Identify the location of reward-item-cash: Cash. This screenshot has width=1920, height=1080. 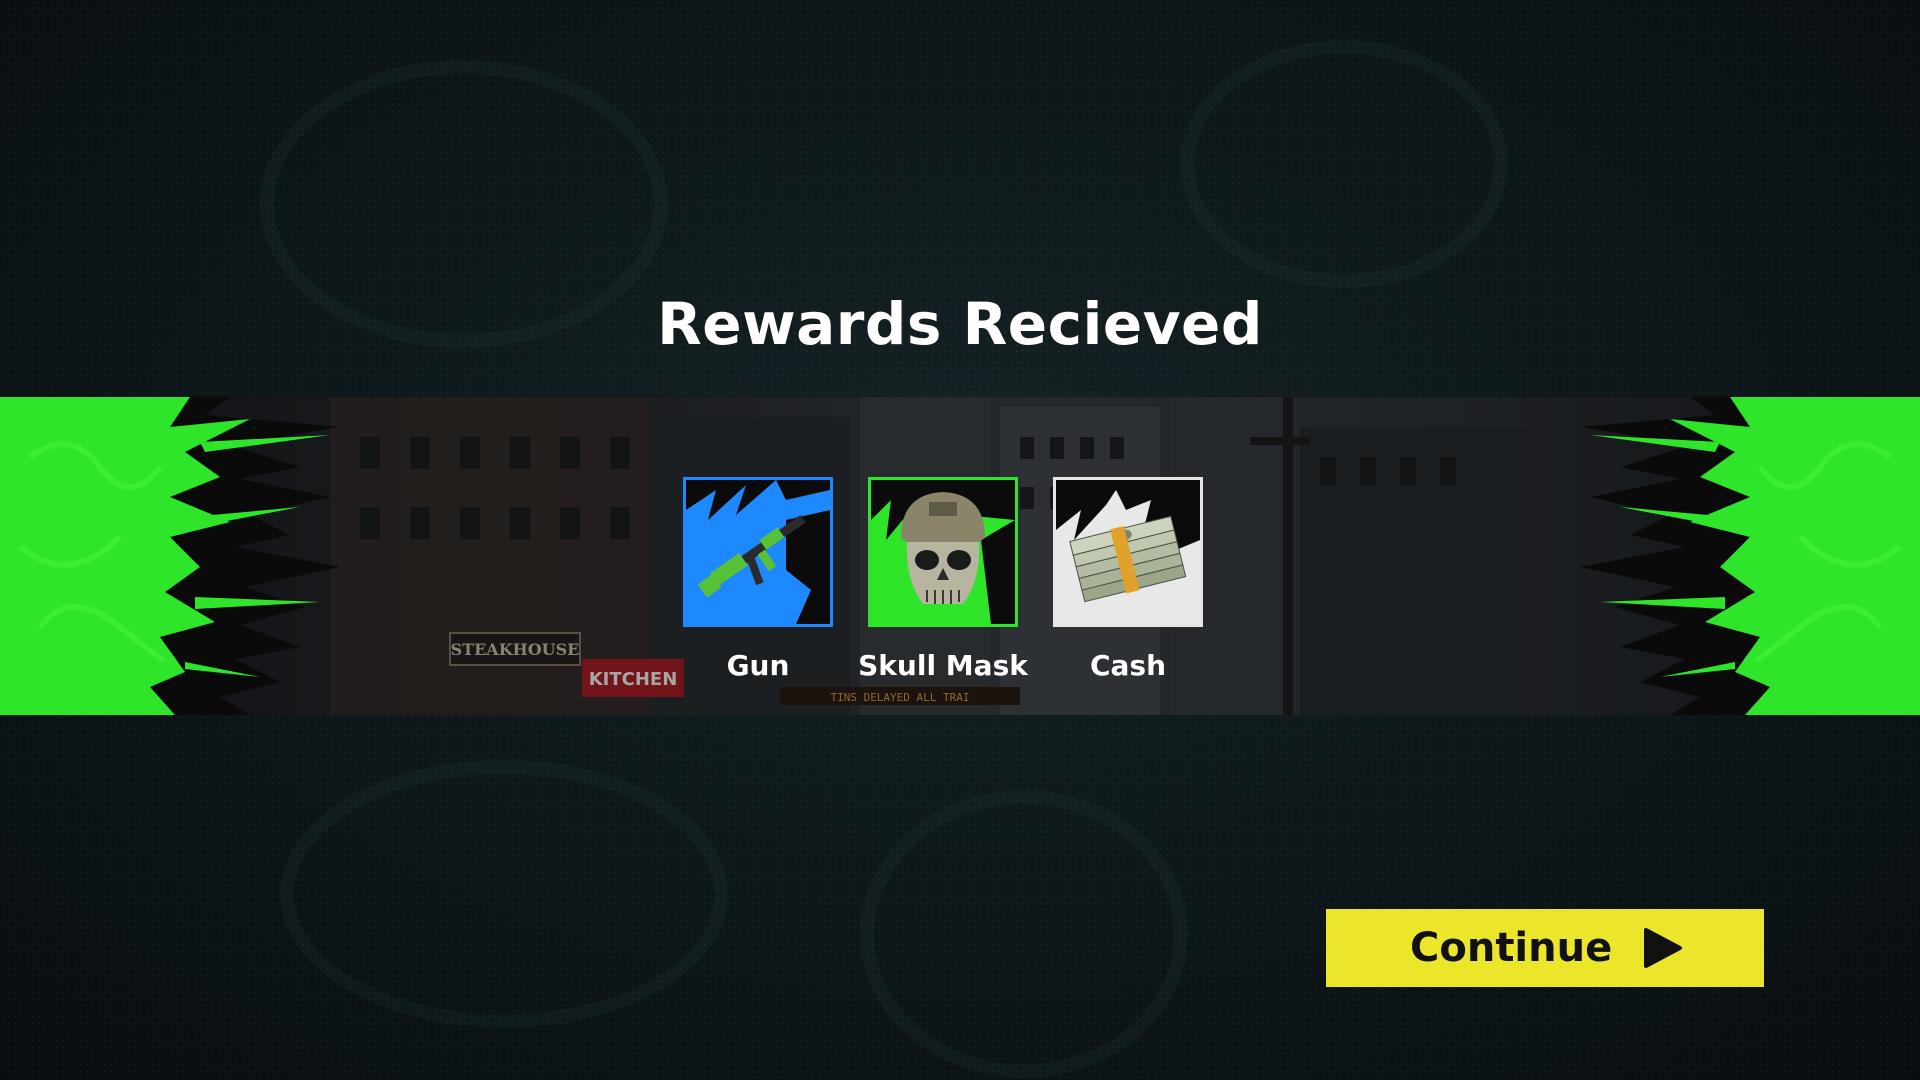
(1128, 579).